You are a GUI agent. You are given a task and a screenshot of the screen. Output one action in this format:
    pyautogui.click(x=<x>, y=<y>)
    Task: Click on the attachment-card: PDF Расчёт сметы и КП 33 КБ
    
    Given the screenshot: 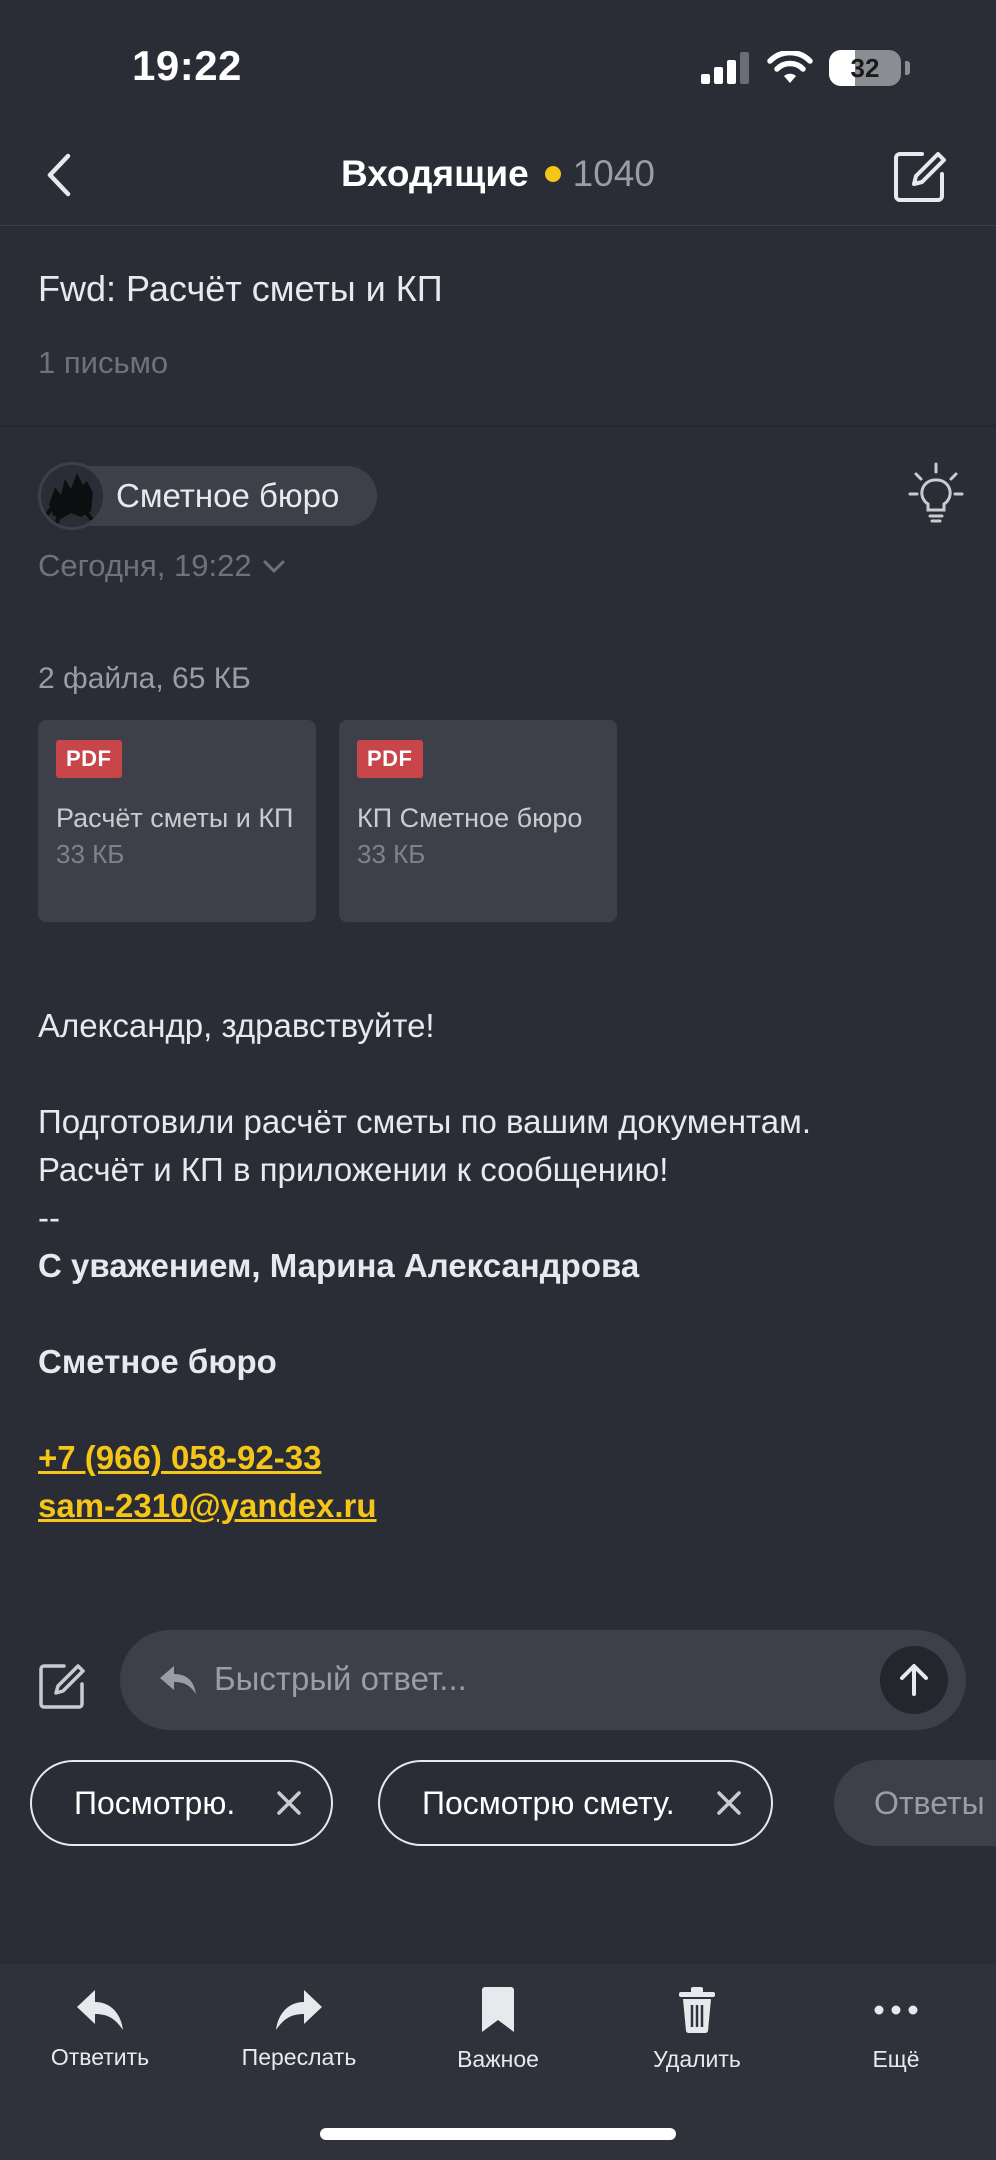 What is the action you would take?
    pyautogui.click(x=177, y=821)
    